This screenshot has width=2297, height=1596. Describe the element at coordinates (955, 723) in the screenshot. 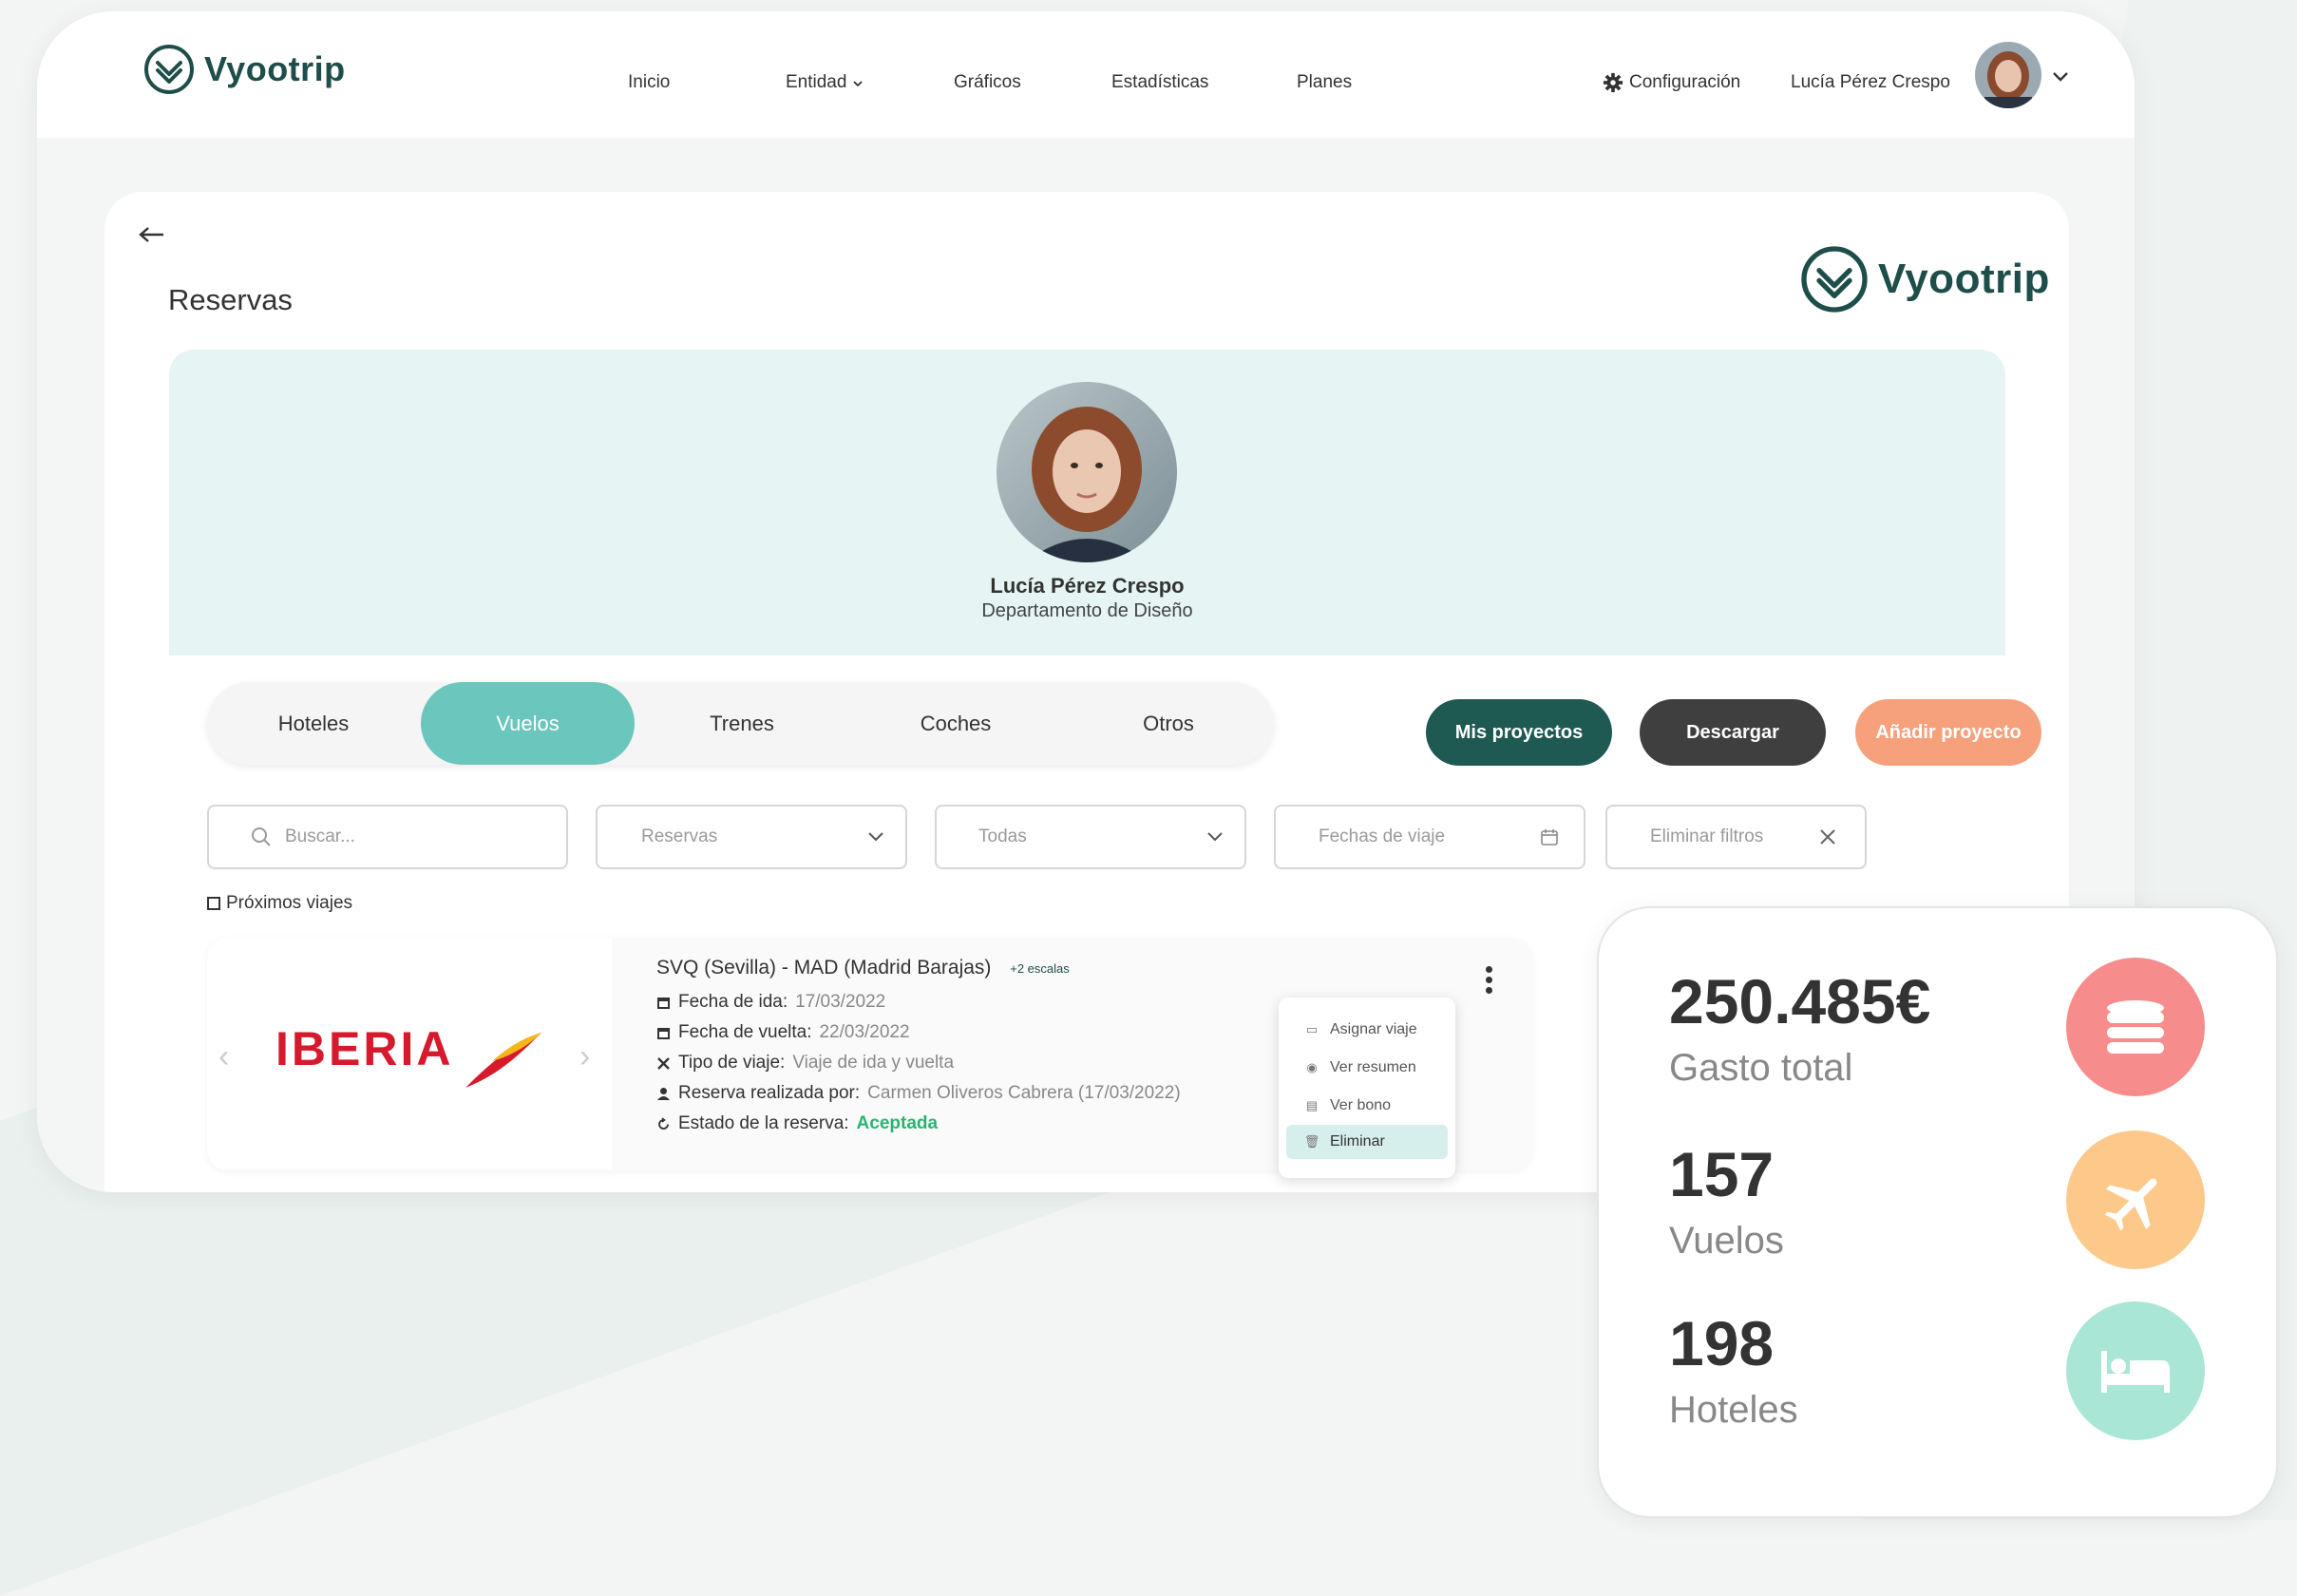

I see `tab-coches: Coches` at that location.